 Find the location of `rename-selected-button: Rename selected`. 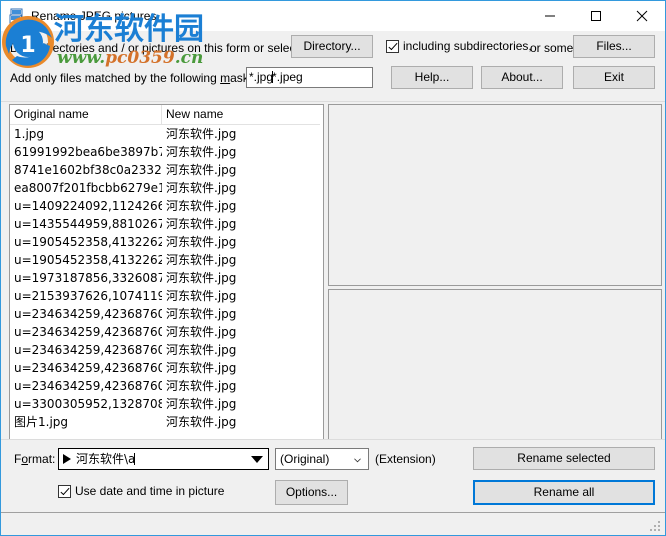

rename-selected-button: Rename selected is located at coordinates (564, 458).